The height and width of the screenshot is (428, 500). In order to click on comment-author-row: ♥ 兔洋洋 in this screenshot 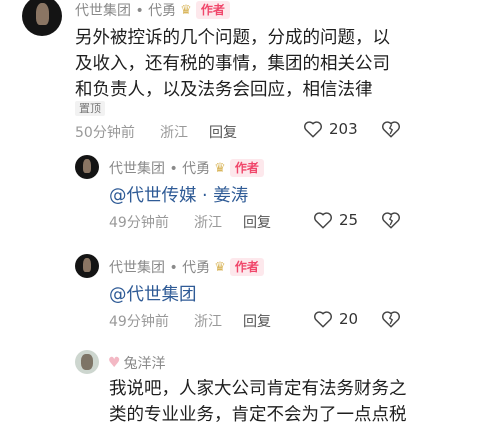, I will do `click(137, 363)`.